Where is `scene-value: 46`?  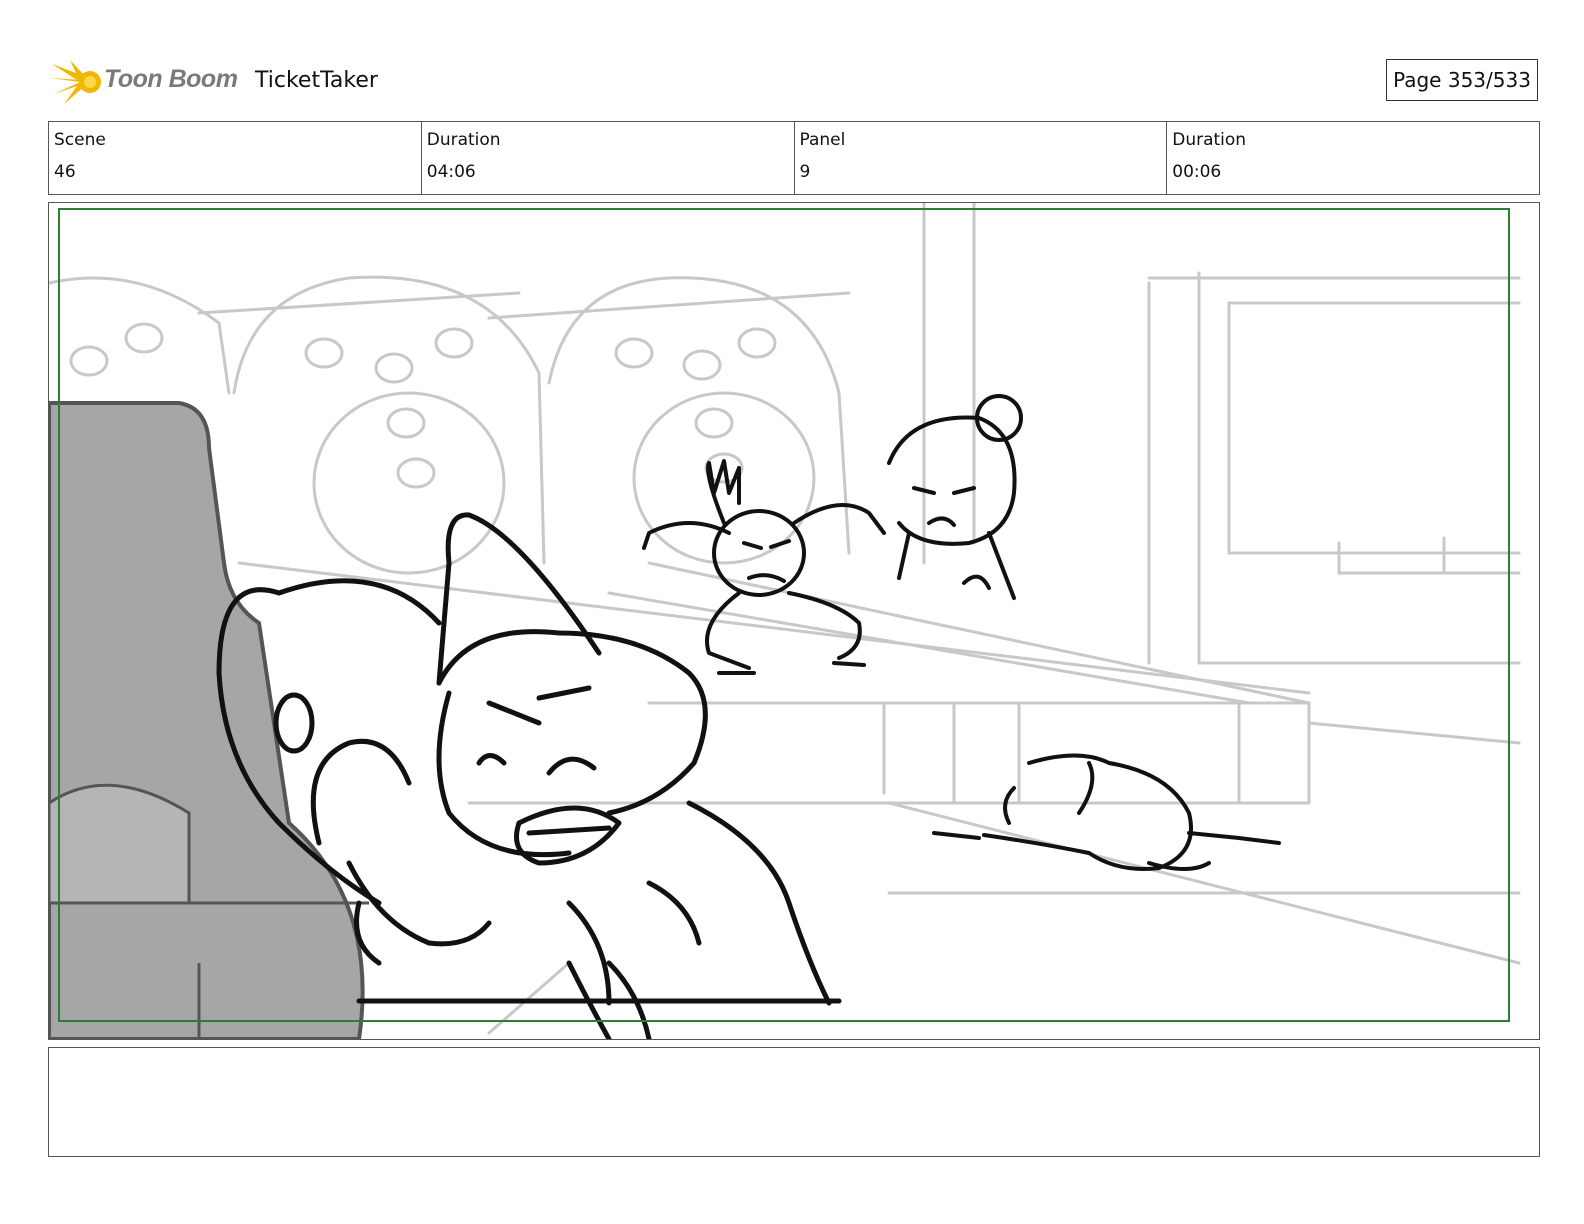 scene-value: 46 is located at coordinates (65, 172).